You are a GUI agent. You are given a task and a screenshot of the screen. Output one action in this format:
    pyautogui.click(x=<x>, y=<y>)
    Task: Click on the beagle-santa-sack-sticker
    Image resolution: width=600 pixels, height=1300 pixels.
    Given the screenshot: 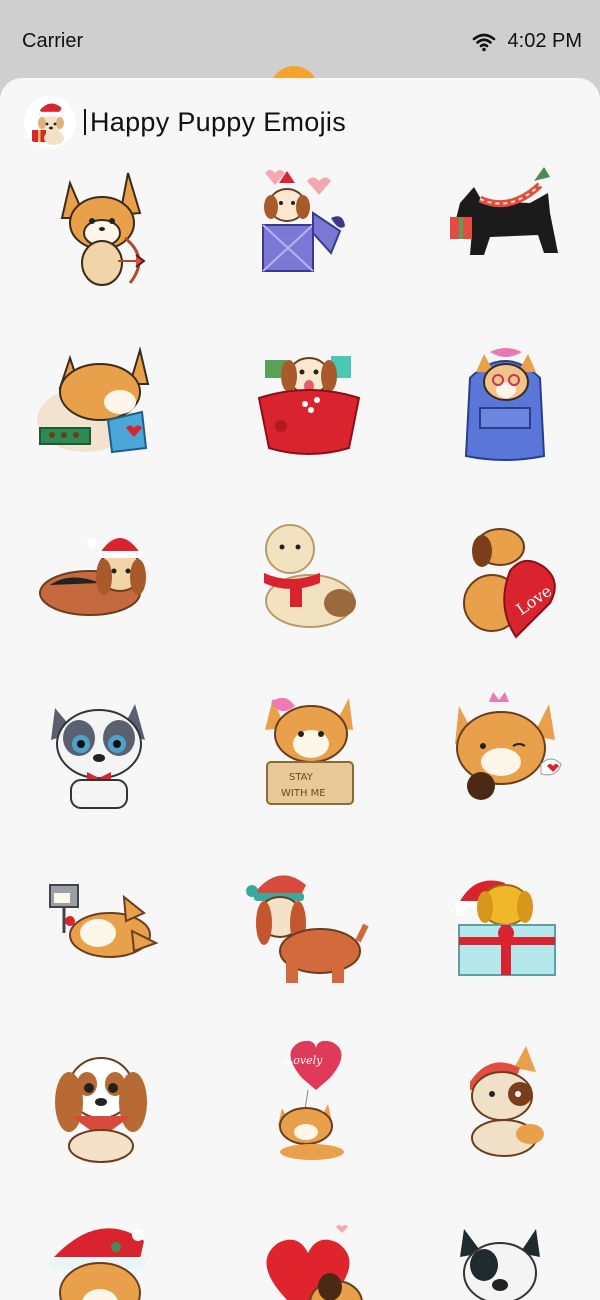 What is the action you would take?
    pyautogui.click(x=310, y=403)
    